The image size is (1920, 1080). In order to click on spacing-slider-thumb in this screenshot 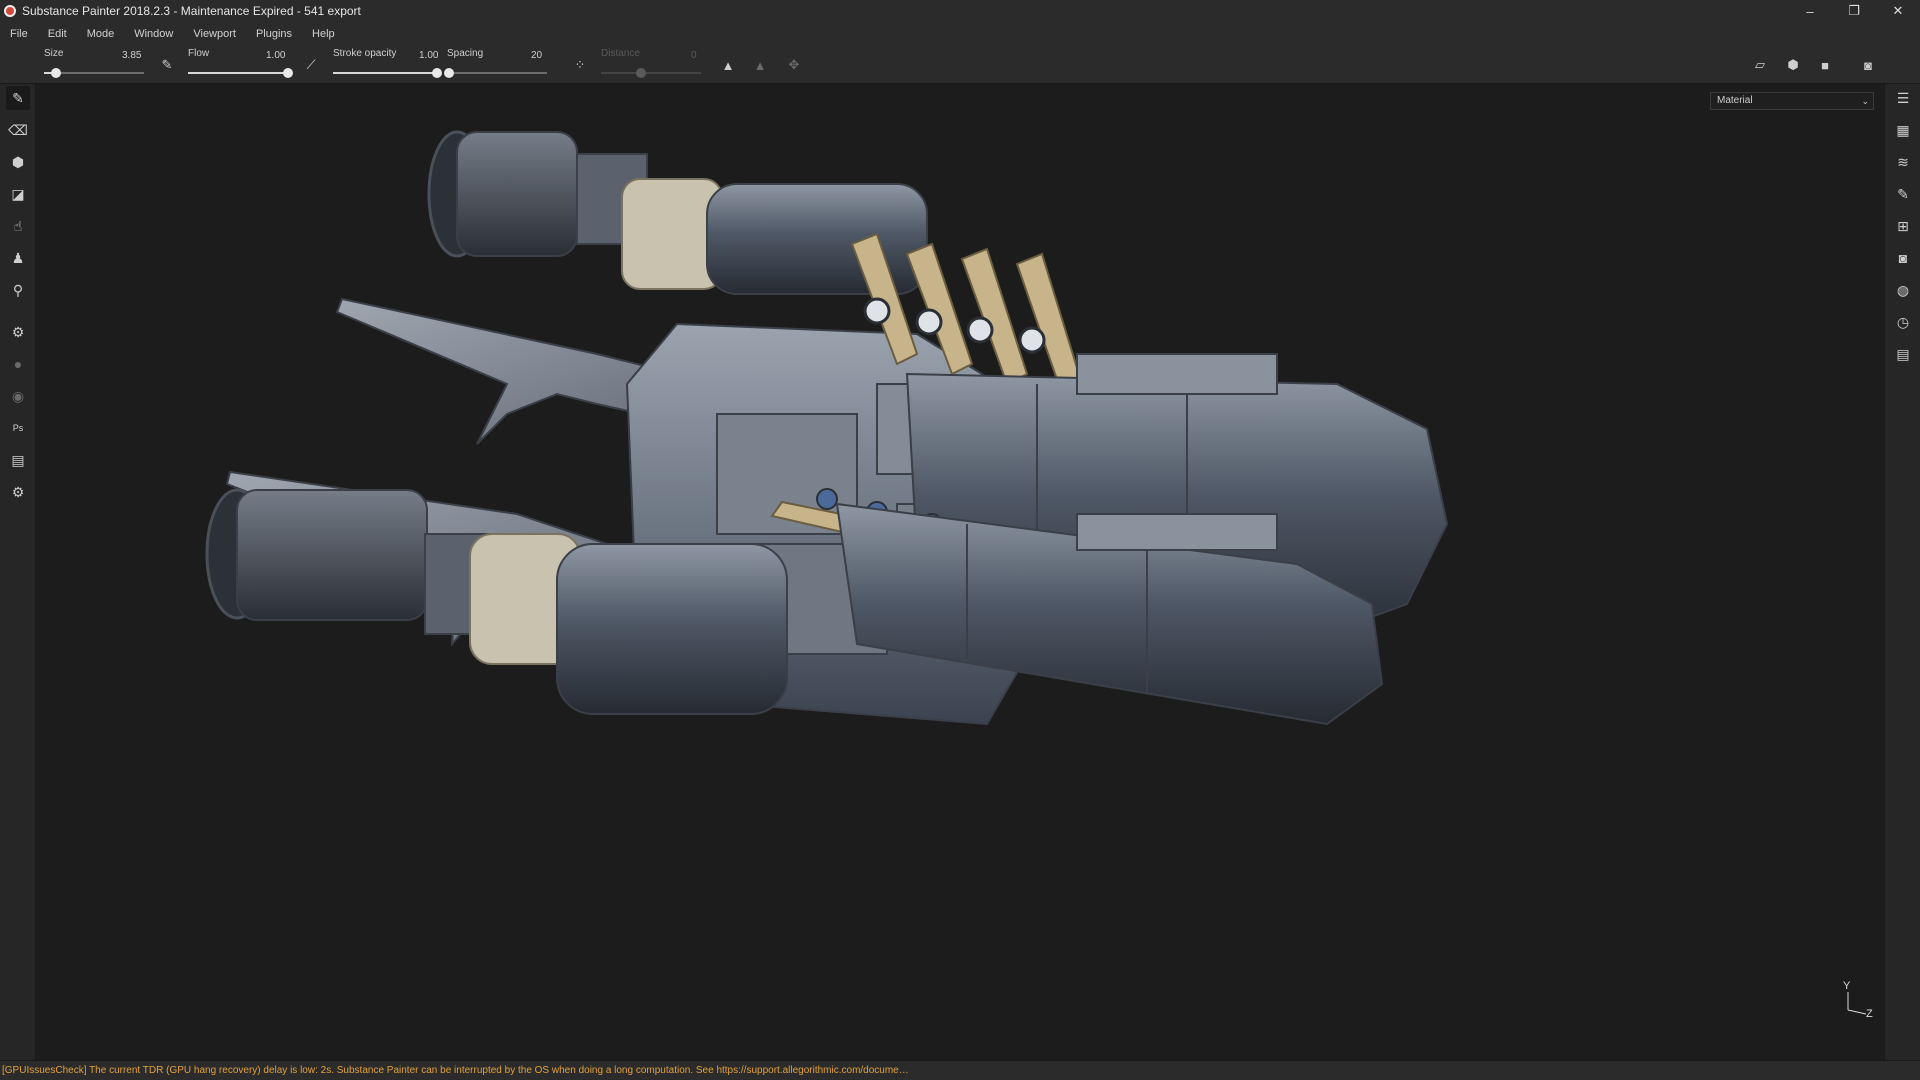, I will do `click(449, 73)`.